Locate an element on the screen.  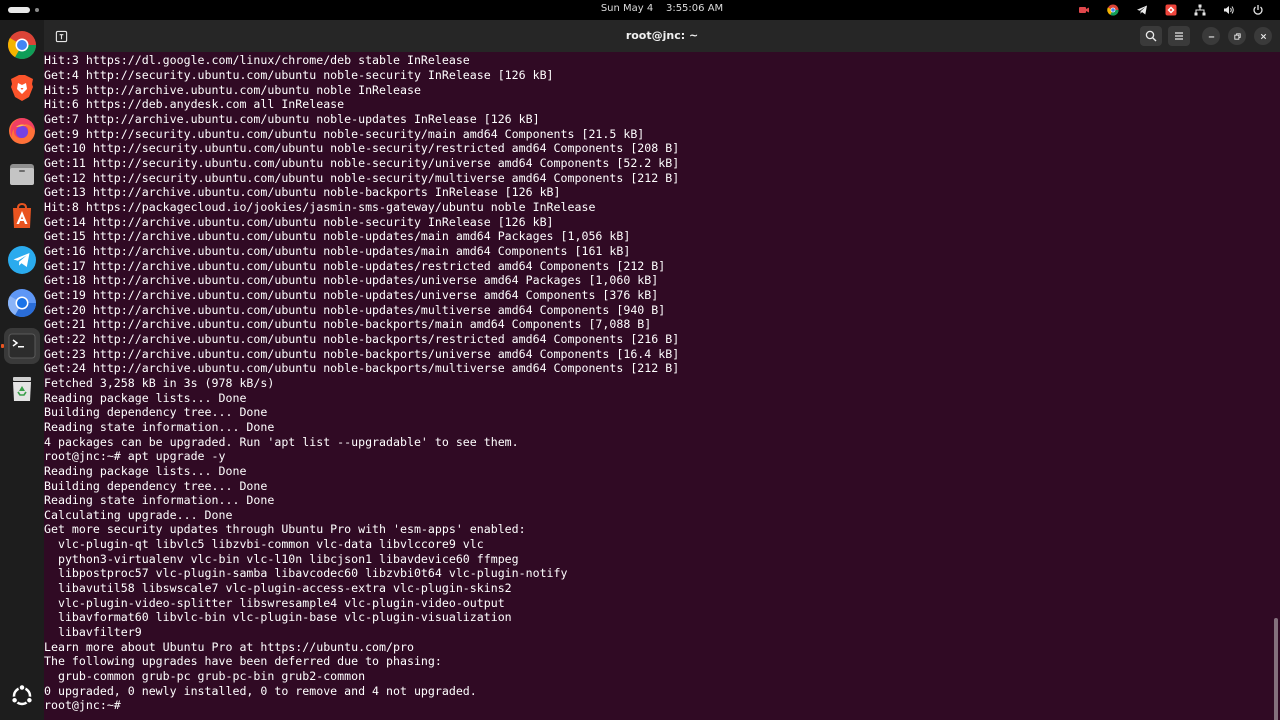
title-bar: root@jnc: ~ is located at coordinates (662, 36).